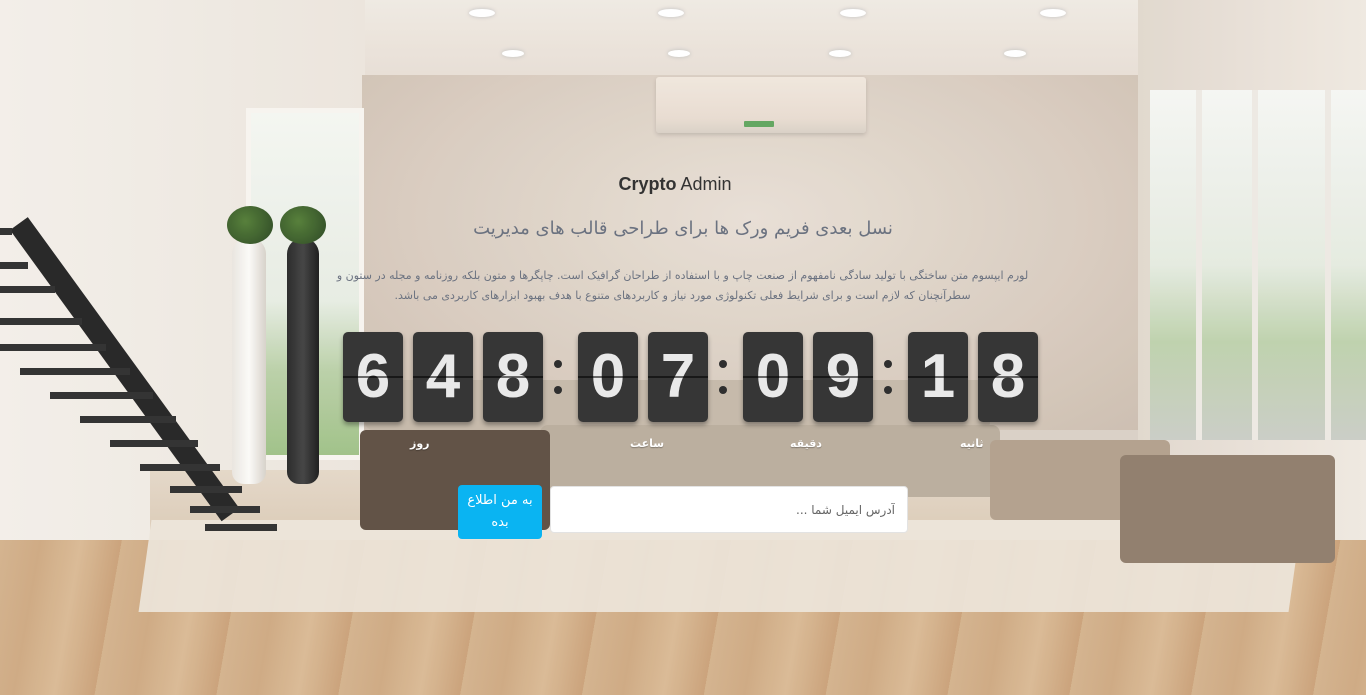 Image resolution: width=1366 pixels, height=695 pixels. What do you see at coordinates (647, 443) in the screenshot?
I see `hours-label: ساعت` at bounding box center [647, 443].